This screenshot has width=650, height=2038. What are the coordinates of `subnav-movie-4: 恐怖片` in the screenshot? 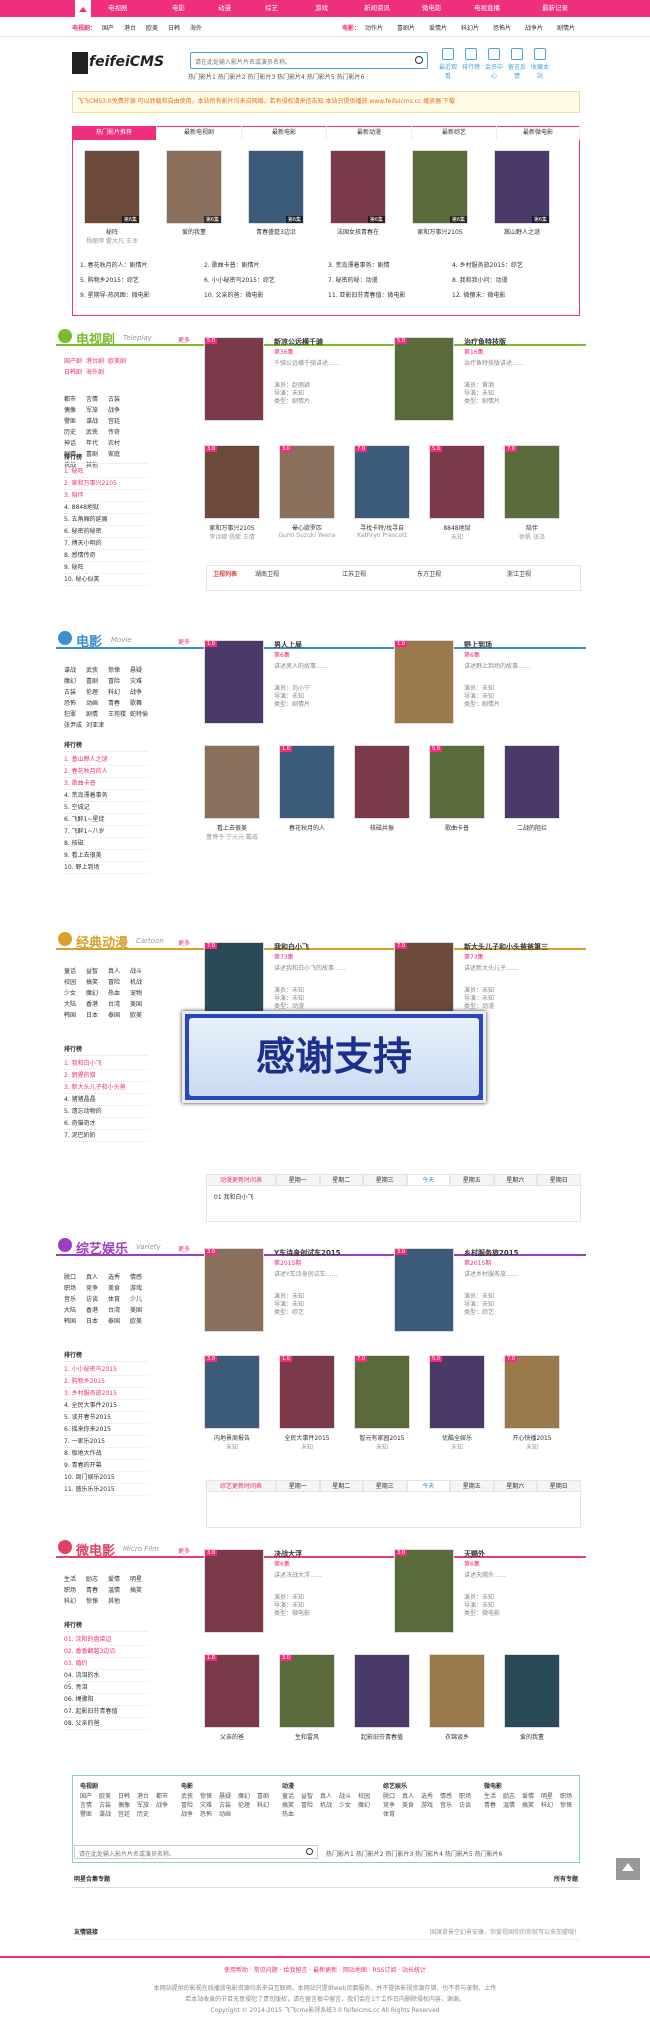 It's located at (502, 27).